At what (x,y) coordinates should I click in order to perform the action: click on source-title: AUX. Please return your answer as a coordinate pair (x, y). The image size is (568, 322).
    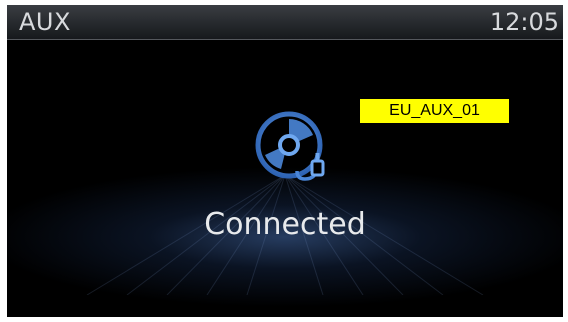
    Looking at the image, I should click on (45, 22).